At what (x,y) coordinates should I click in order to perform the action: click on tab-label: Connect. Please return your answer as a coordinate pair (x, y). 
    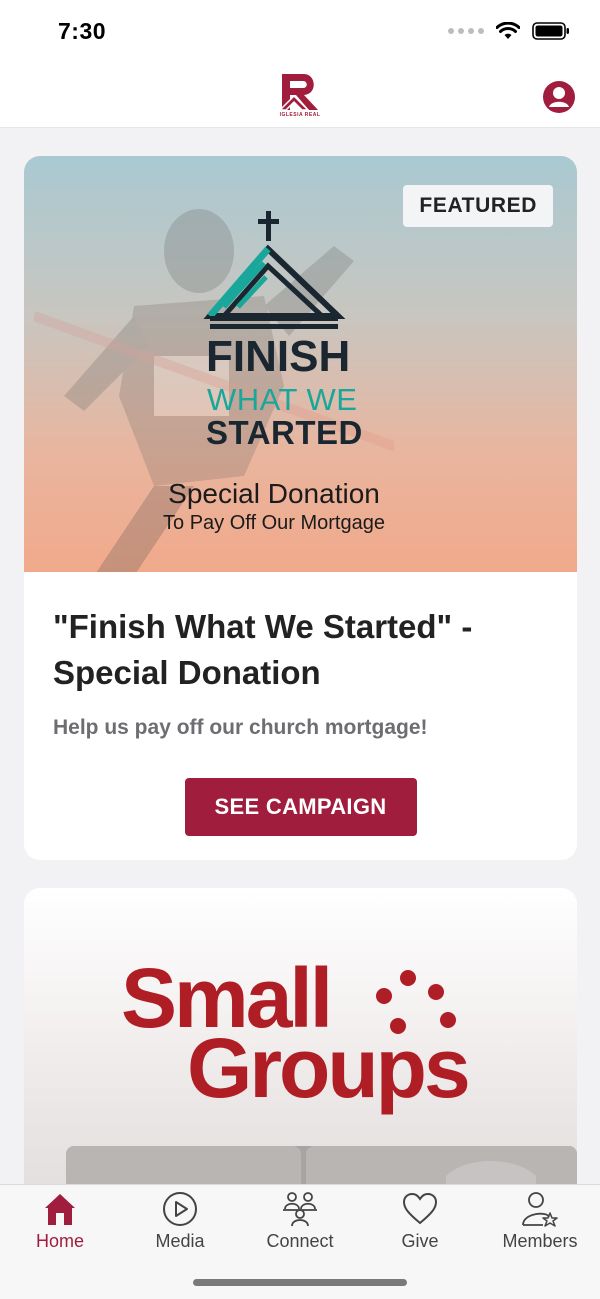
    Looking at the image, I should click on (300, 1241).